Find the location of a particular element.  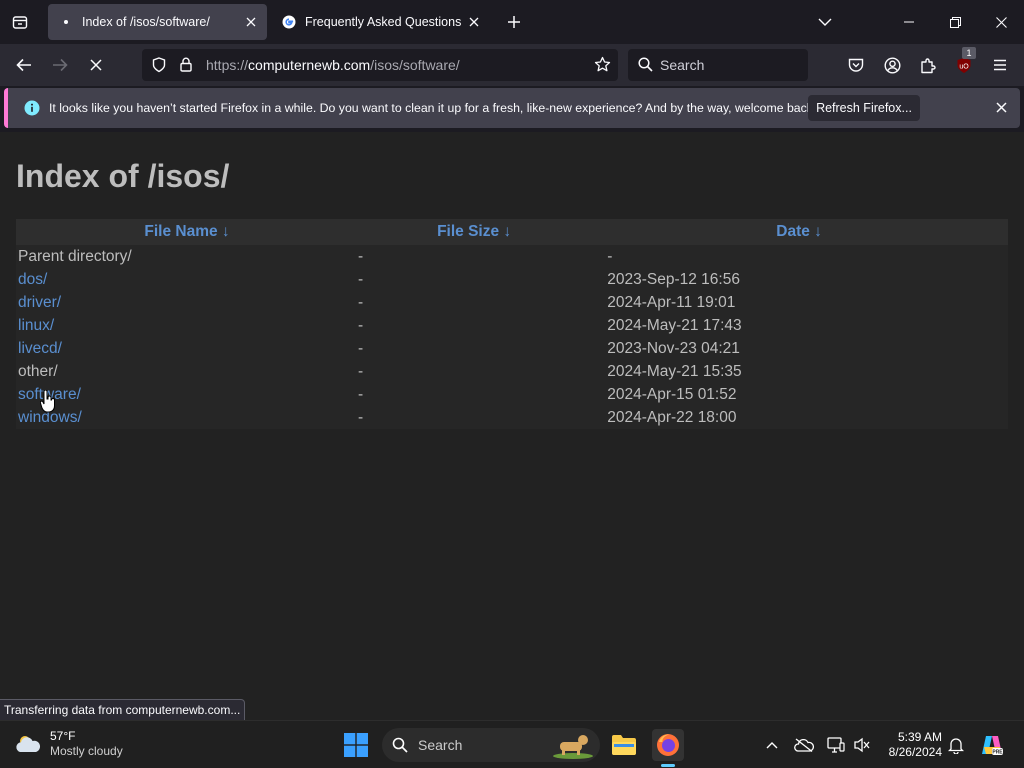

weather-widget: 57°F Mostly cloudy is located at coordinates (68, 744).